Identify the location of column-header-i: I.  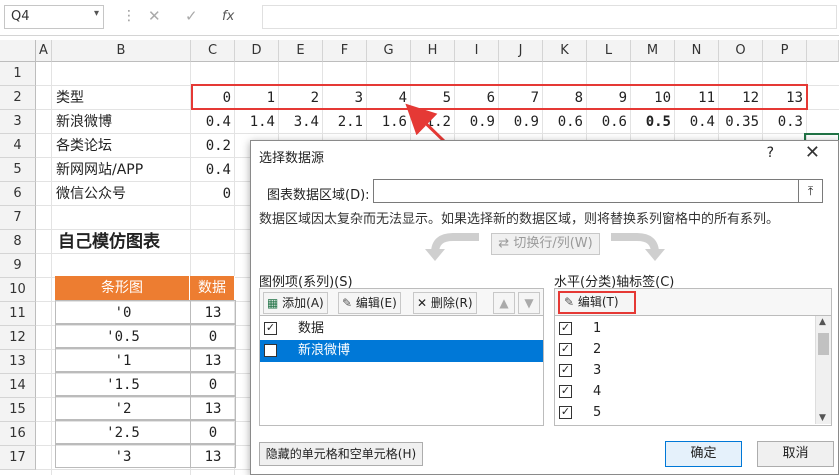
(477, 51).